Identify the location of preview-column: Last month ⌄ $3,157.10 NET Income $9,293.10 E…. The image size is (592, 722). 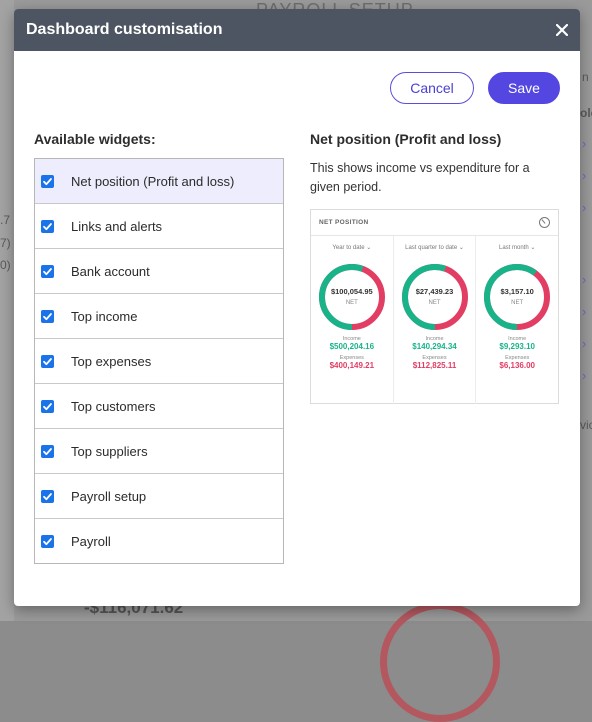
(517, 320).